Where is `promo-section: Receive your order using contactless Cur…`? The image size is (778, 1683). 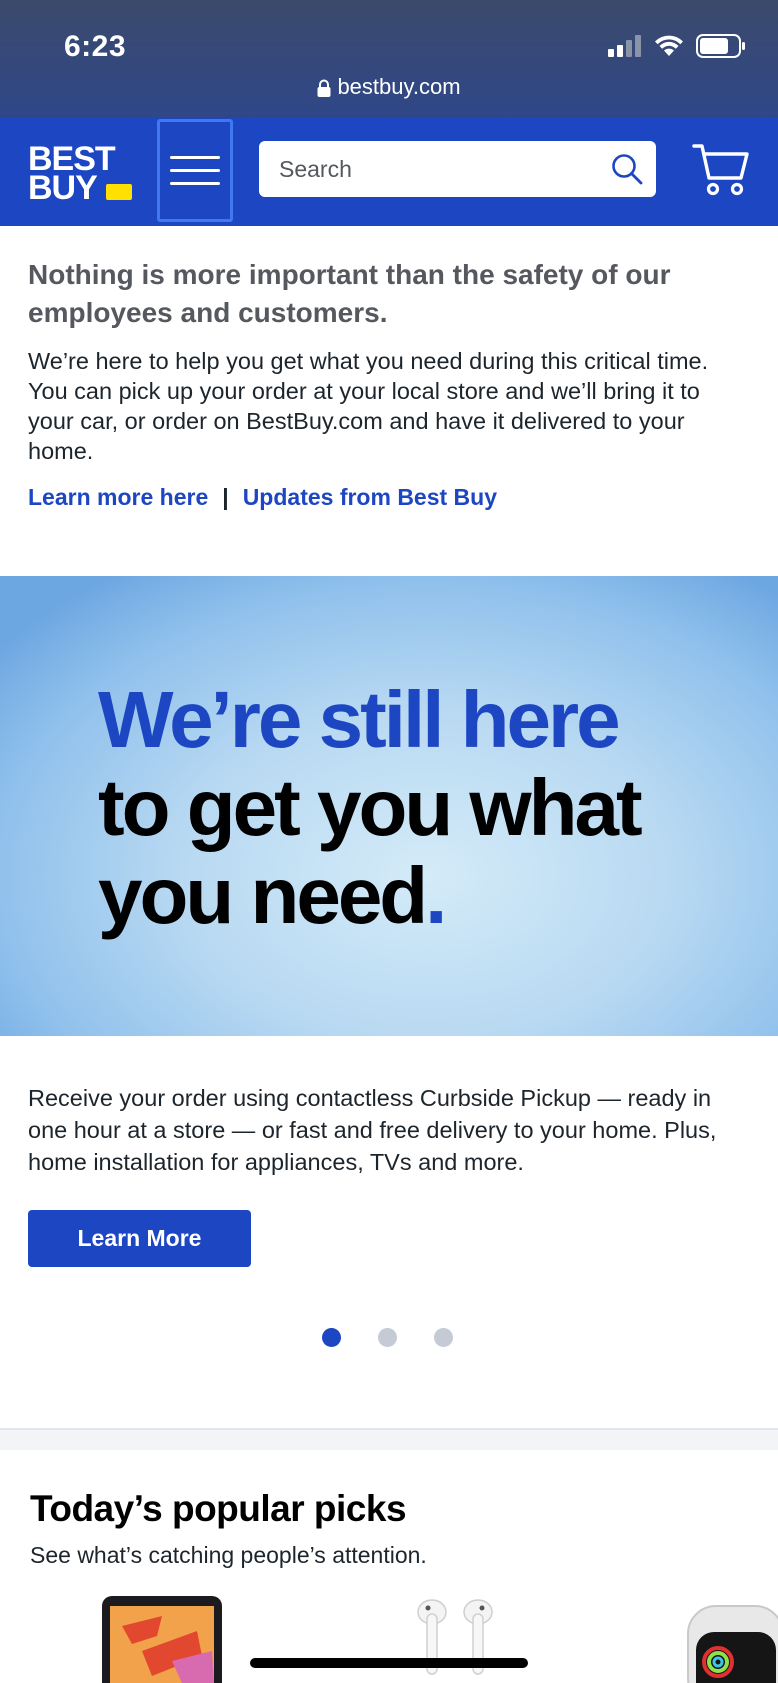
promo-section: Receive your order using contactless Cur… is located at coordinates (389, 1130).